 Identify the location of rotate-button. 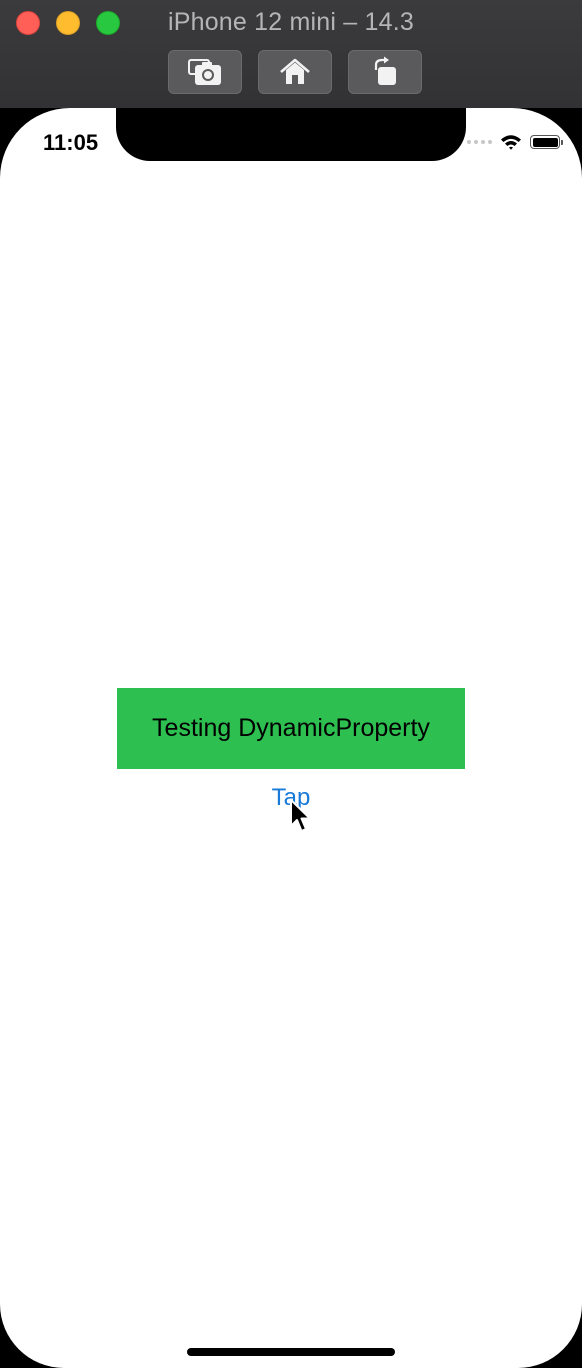
(385, 72).